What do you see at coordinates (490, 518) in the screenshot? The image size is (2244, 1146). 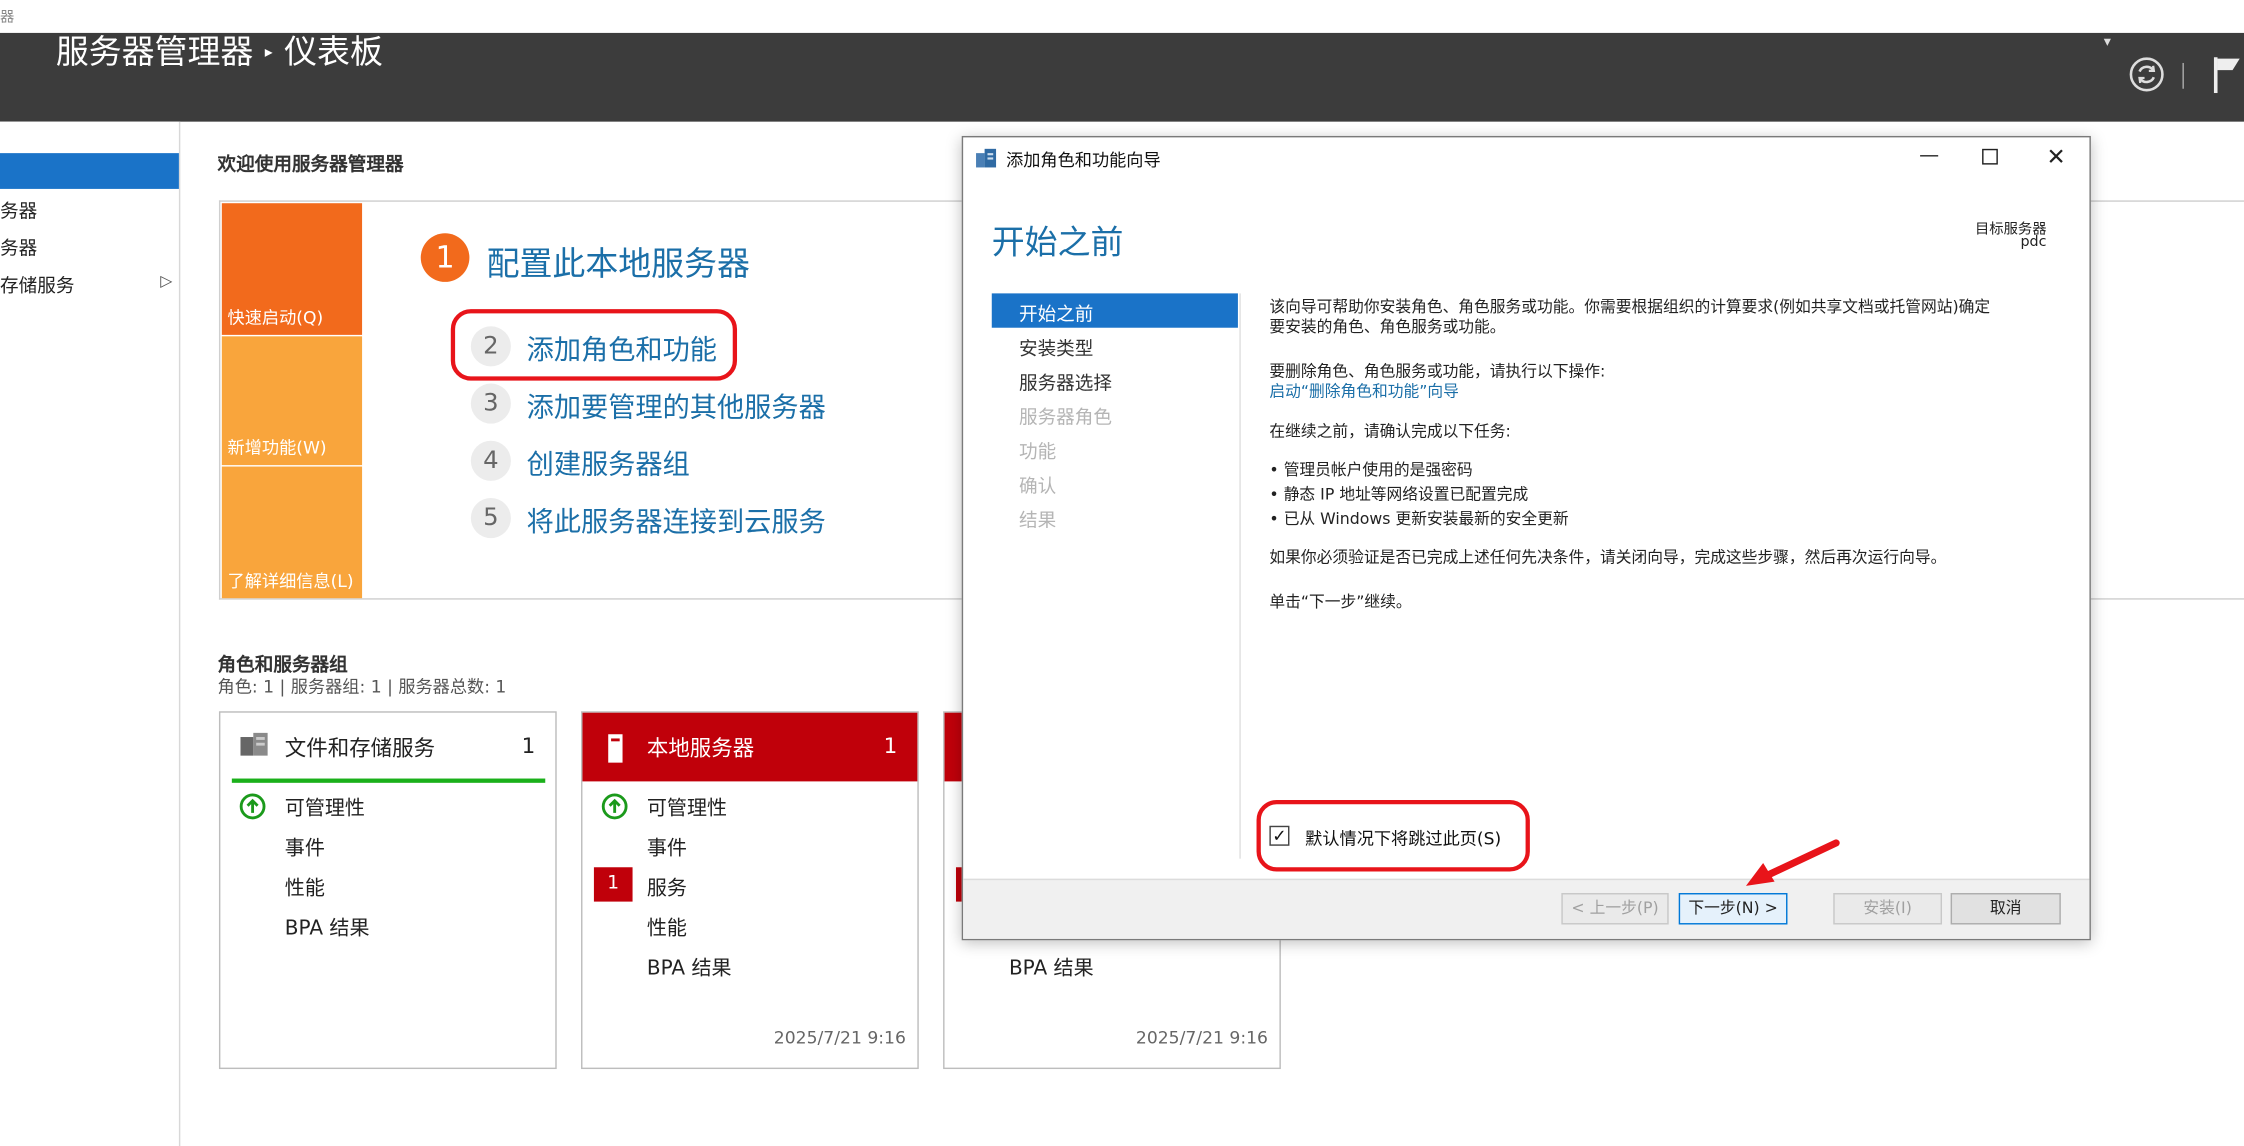 I see `step-5-badge: 5` at bounding box center [490, 518].